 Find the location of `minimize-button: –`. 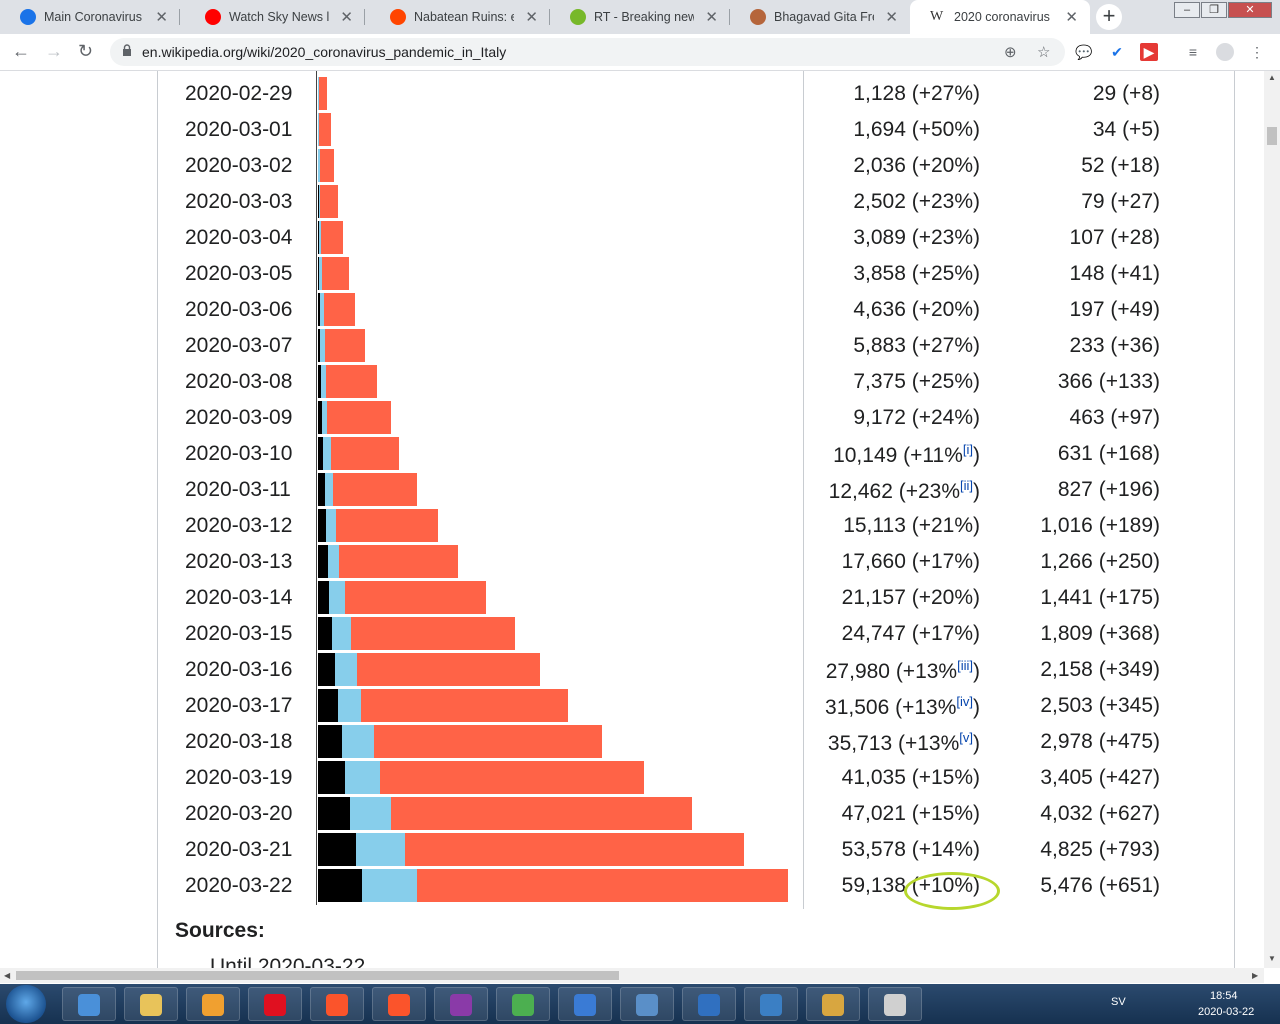

minimize-button: – is located at coordinates (1187, 10).